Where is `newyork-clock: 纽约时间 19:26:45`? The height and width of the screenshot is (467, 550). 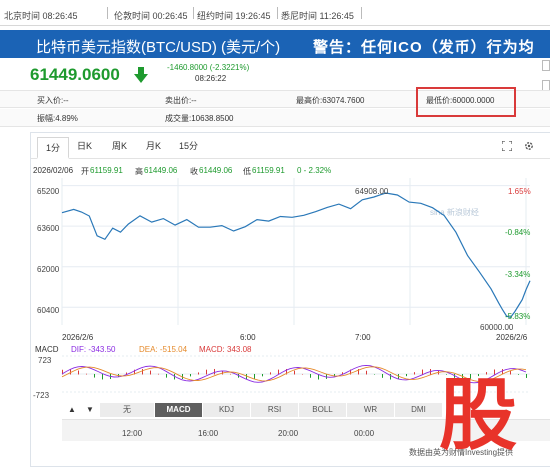
newyork-clock: 纽约时间 19:26:45 is located at coordinates (234, 16).